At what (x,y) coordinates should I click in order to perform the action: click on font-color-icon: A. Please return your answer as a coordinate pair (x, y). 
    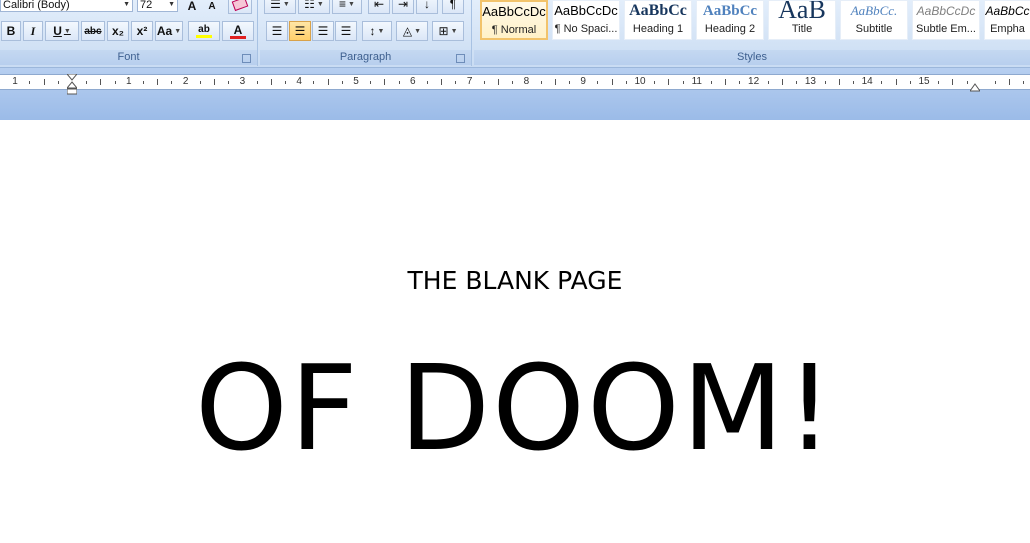
    Looking at the image, I should click on (238, 29).